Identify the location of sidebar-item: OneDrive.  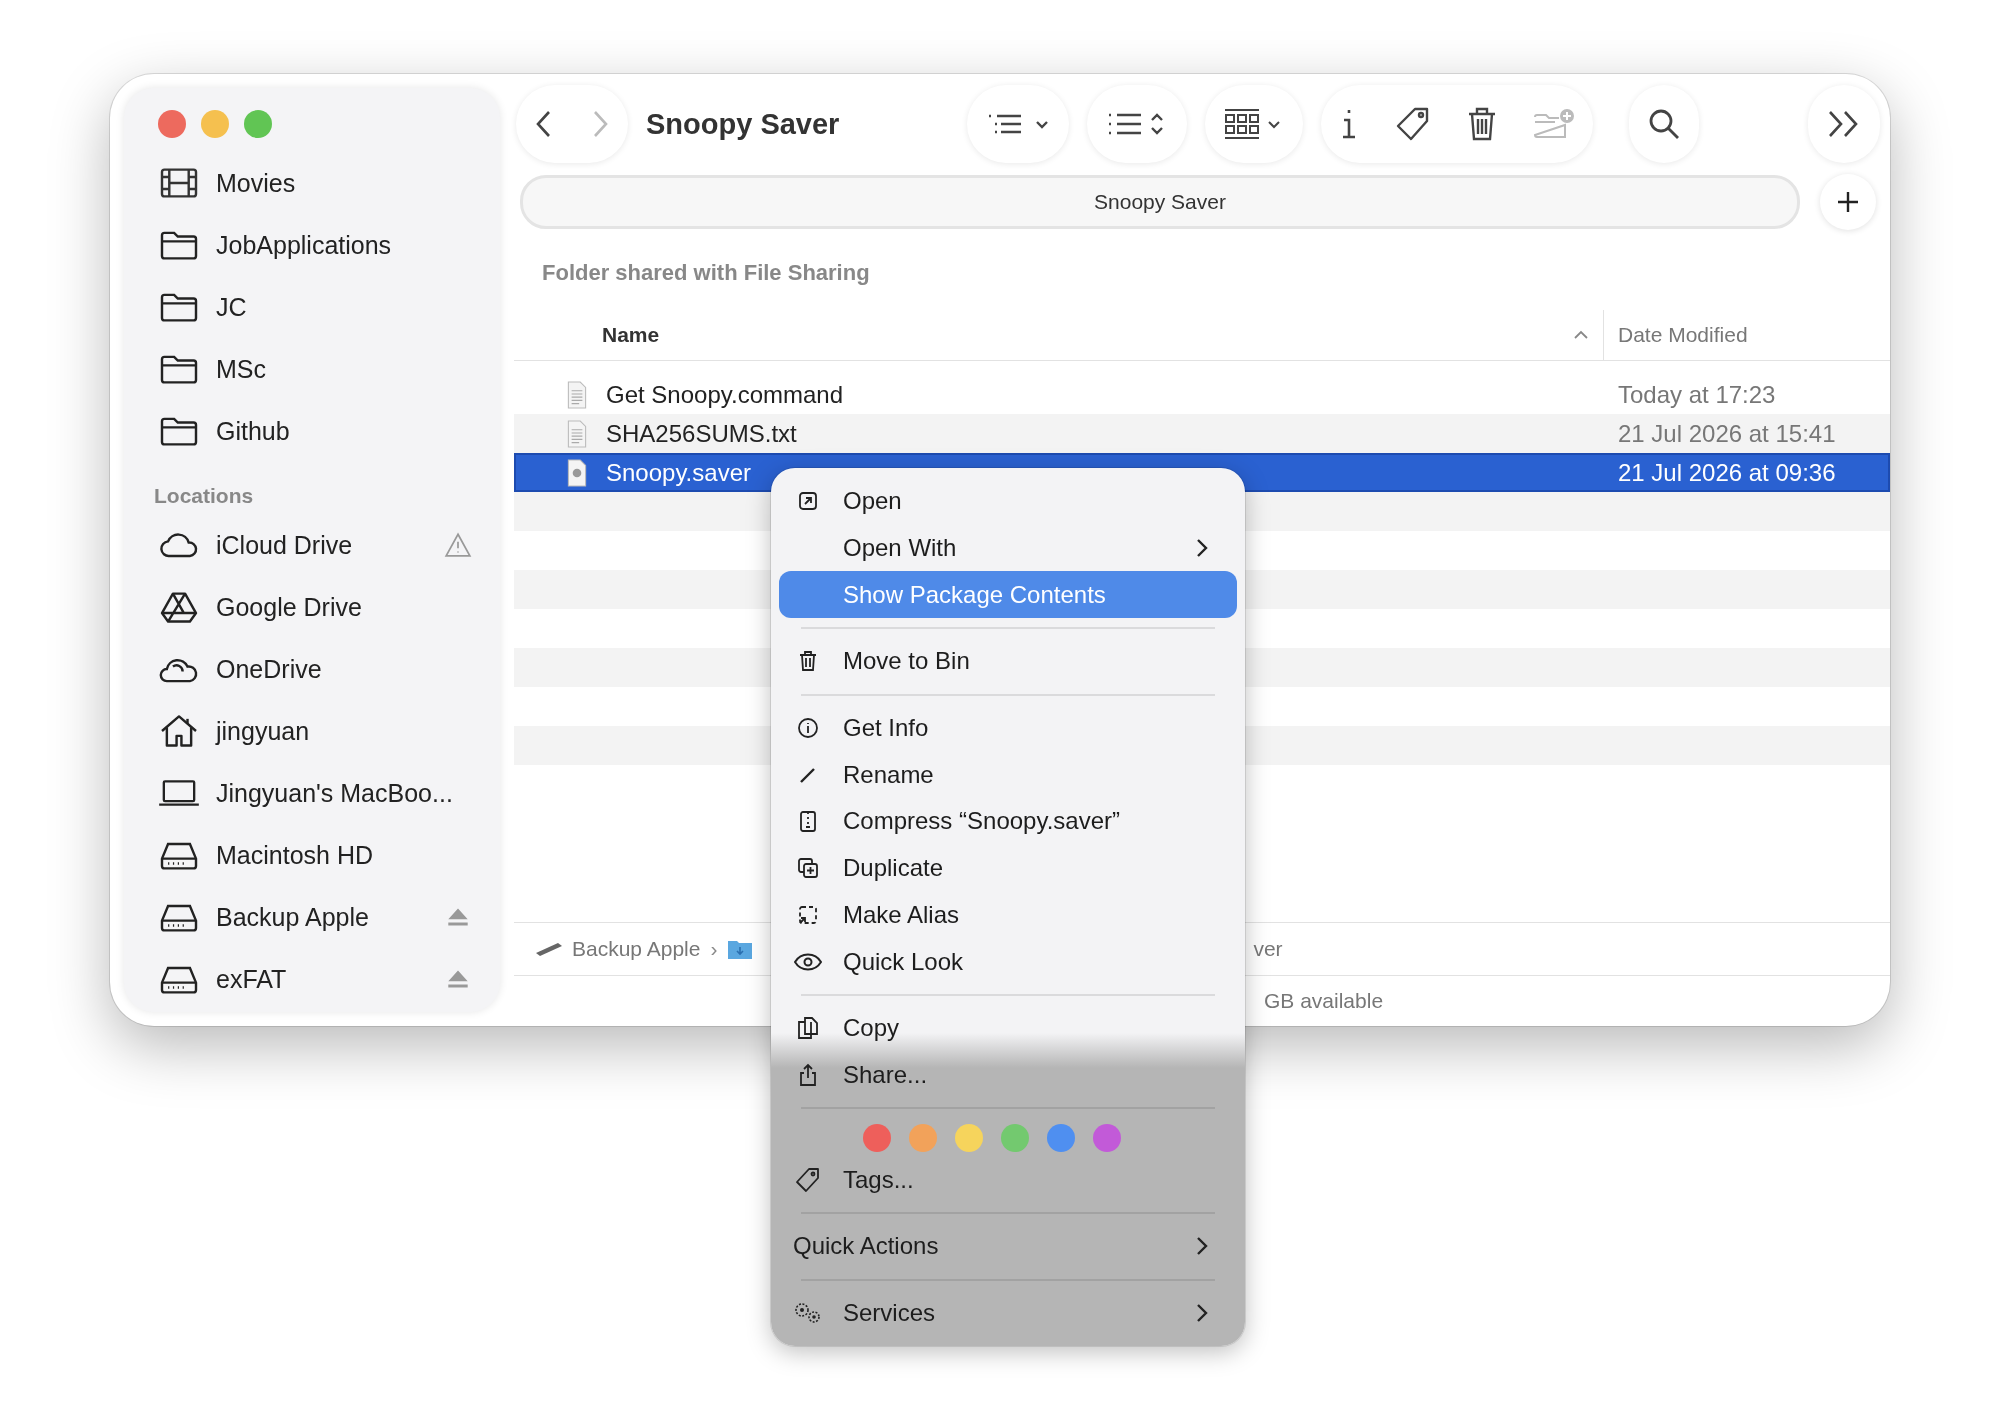
(312, 669).